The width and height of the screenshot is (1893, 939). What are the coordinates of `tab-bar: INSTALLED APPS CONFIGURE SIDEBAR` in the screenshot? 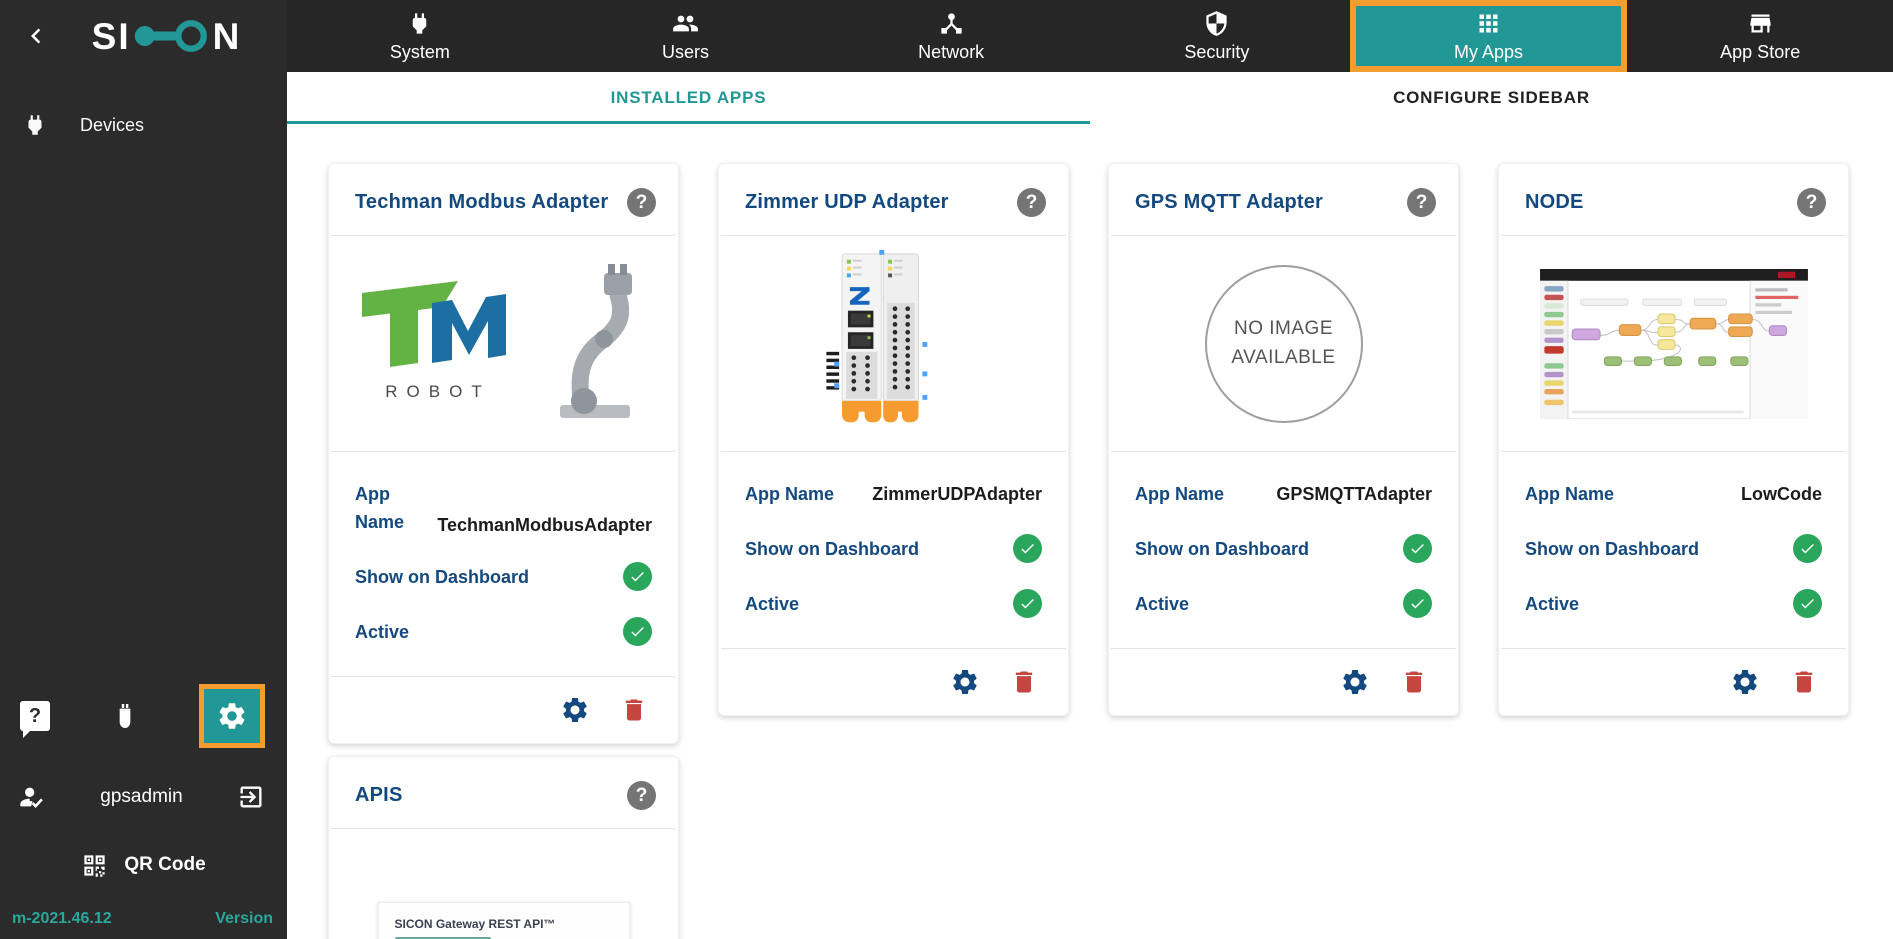 It's located at (1090, 98).